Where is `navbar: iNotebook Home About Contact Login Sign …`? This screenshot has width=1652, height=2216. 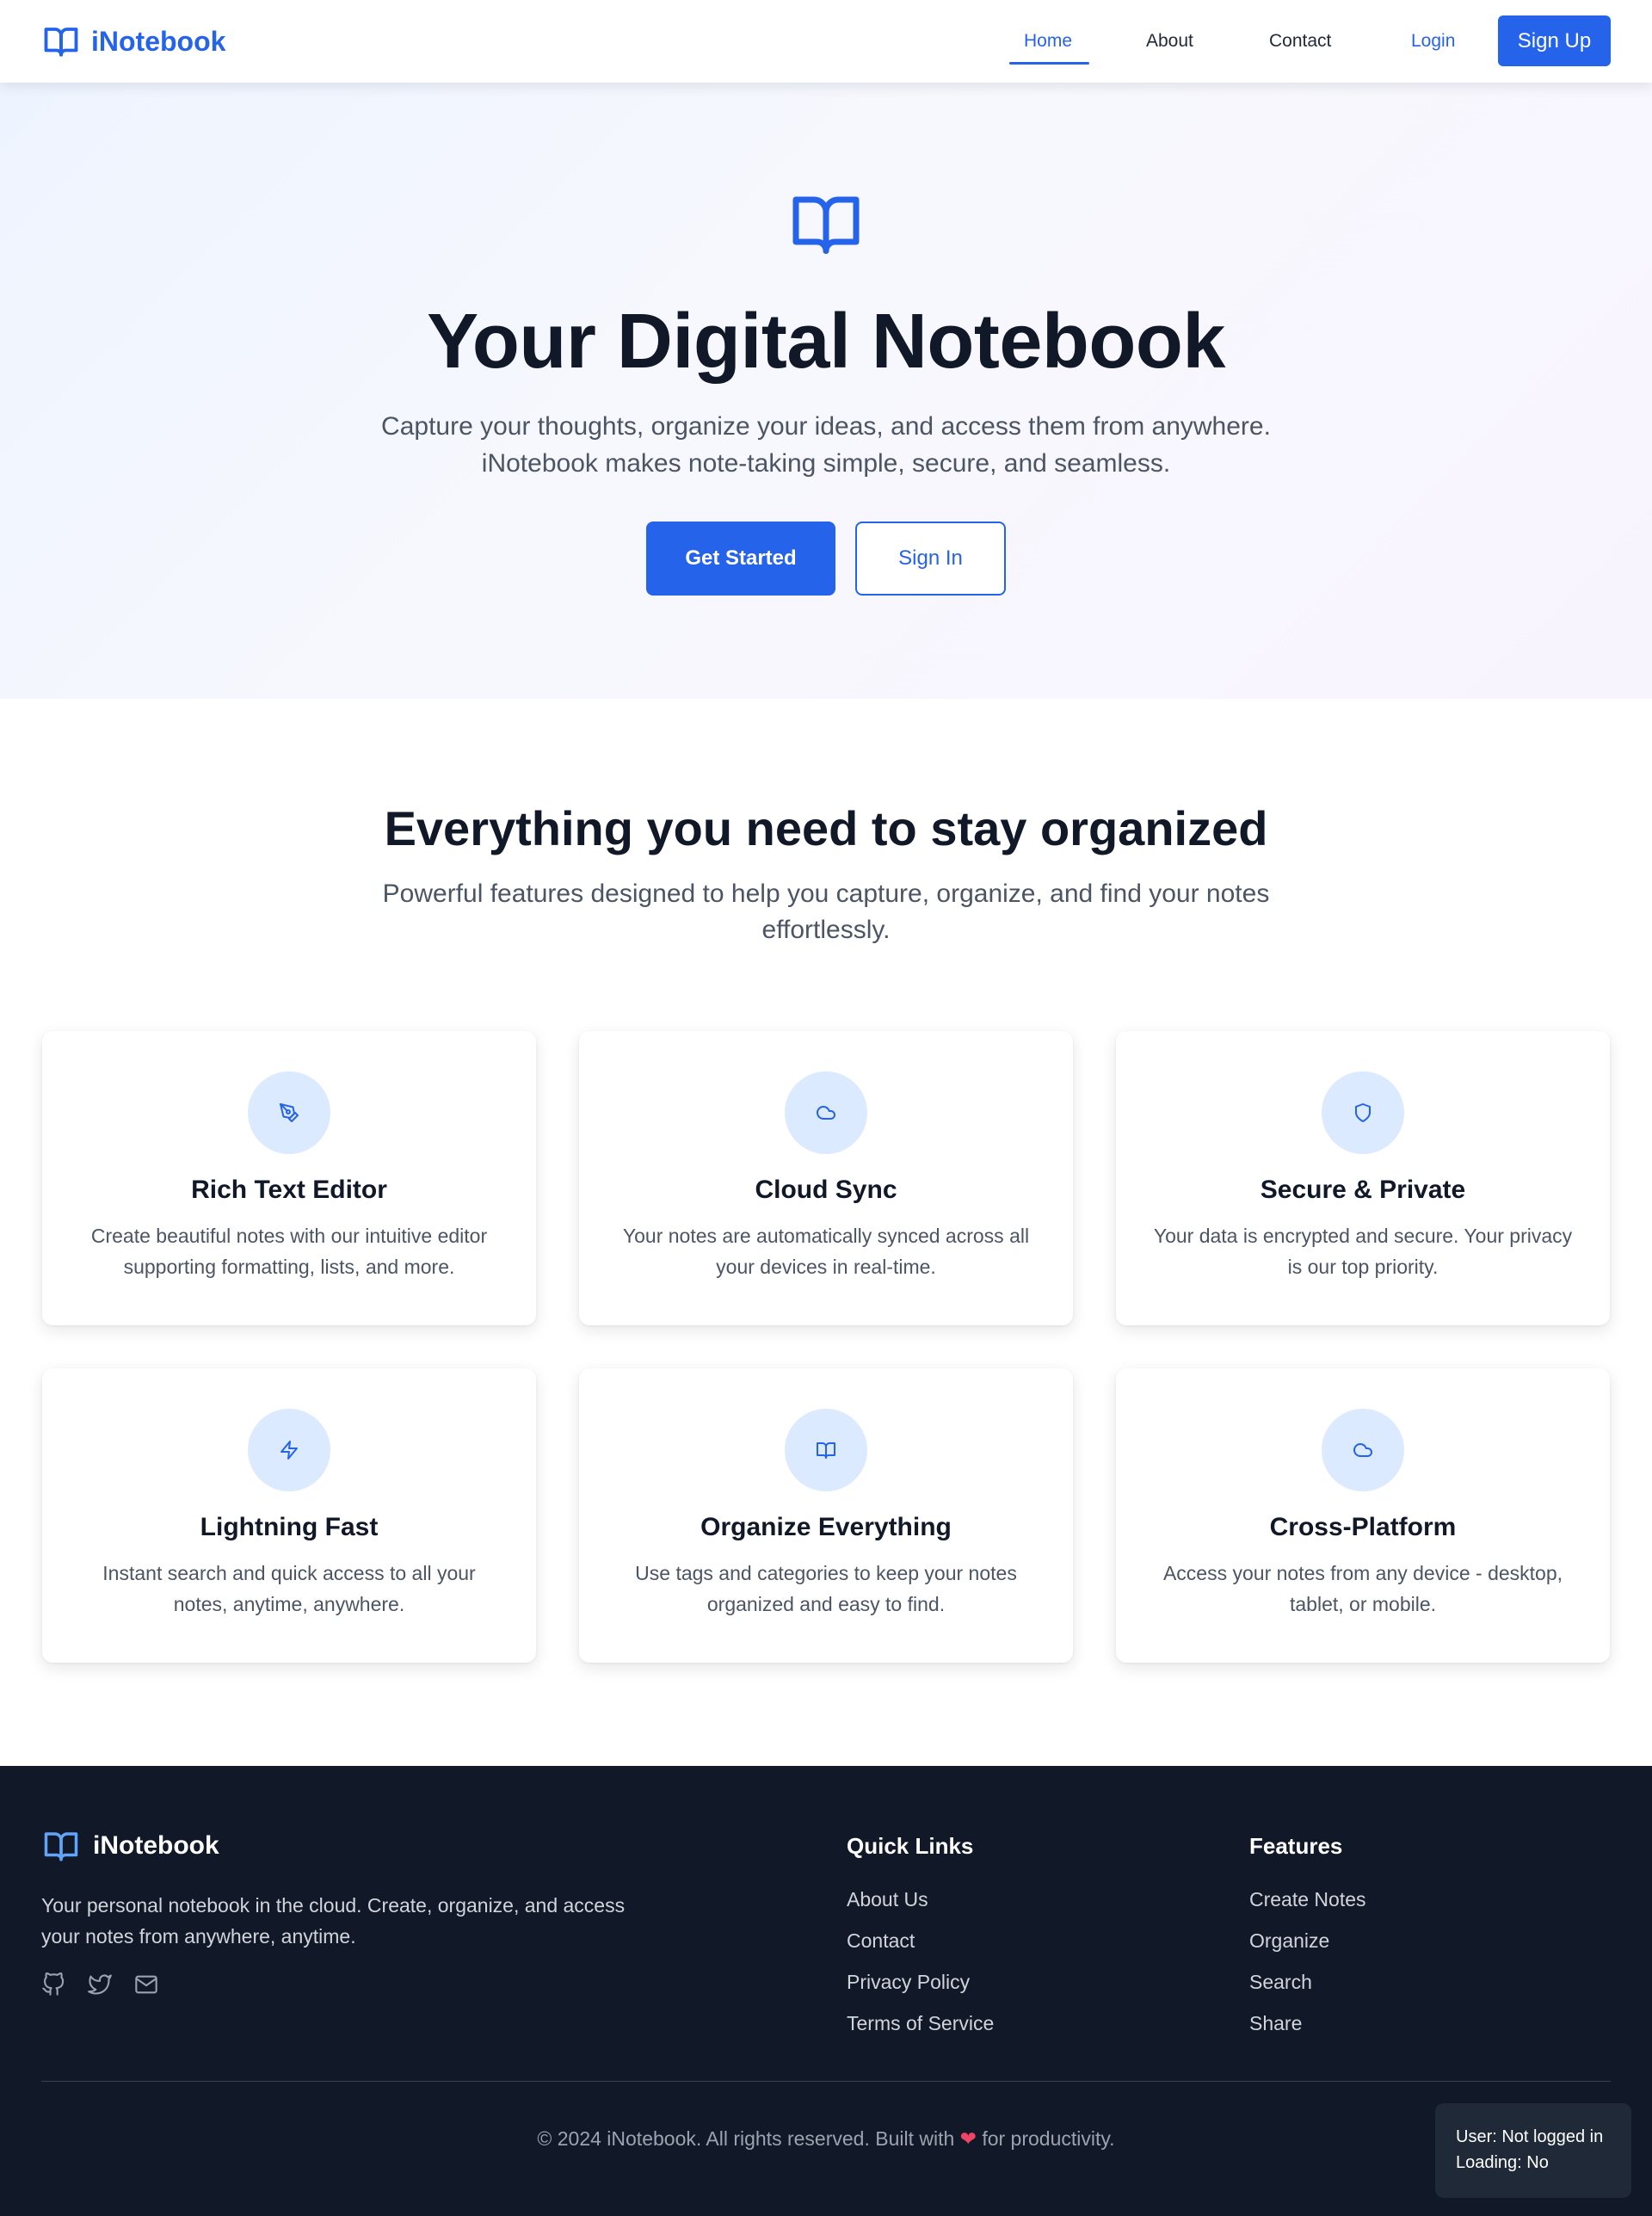
navbar: iNotebook Home About Contact Login Sign … is located at coordinates (826, 41).